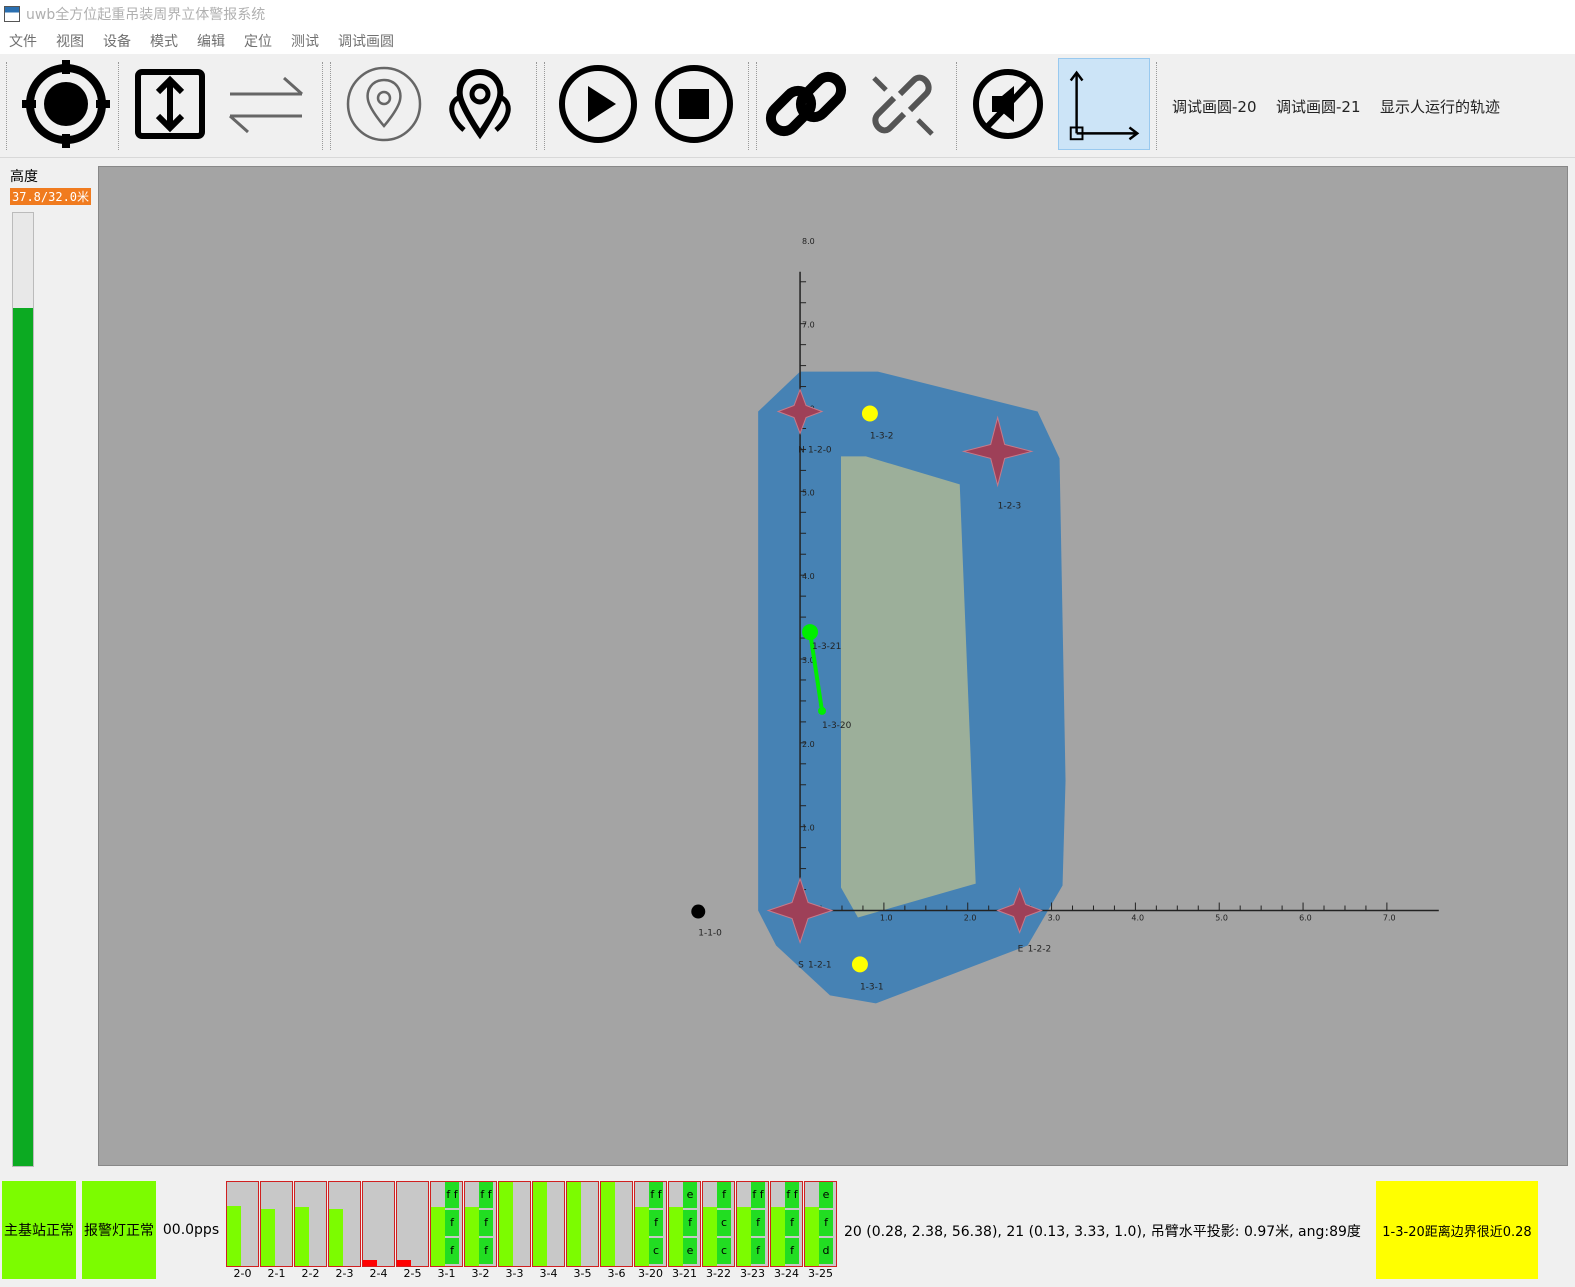 This screenshot has width=1575, height=1287. Describe the element at coordinates (787, 14) in the screenshot. I see `title-bar: uwb全方位起重吊装周界立体警报系统` at that location.